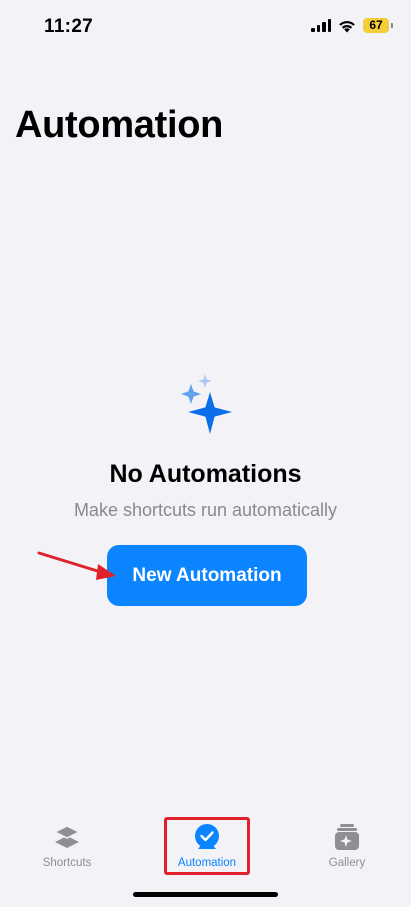 This screenshot has width=411, height=907. Describe the element at coordinates (347, 863) in the screenshot. I see `tab-gallery-label: Gallery` at that location.